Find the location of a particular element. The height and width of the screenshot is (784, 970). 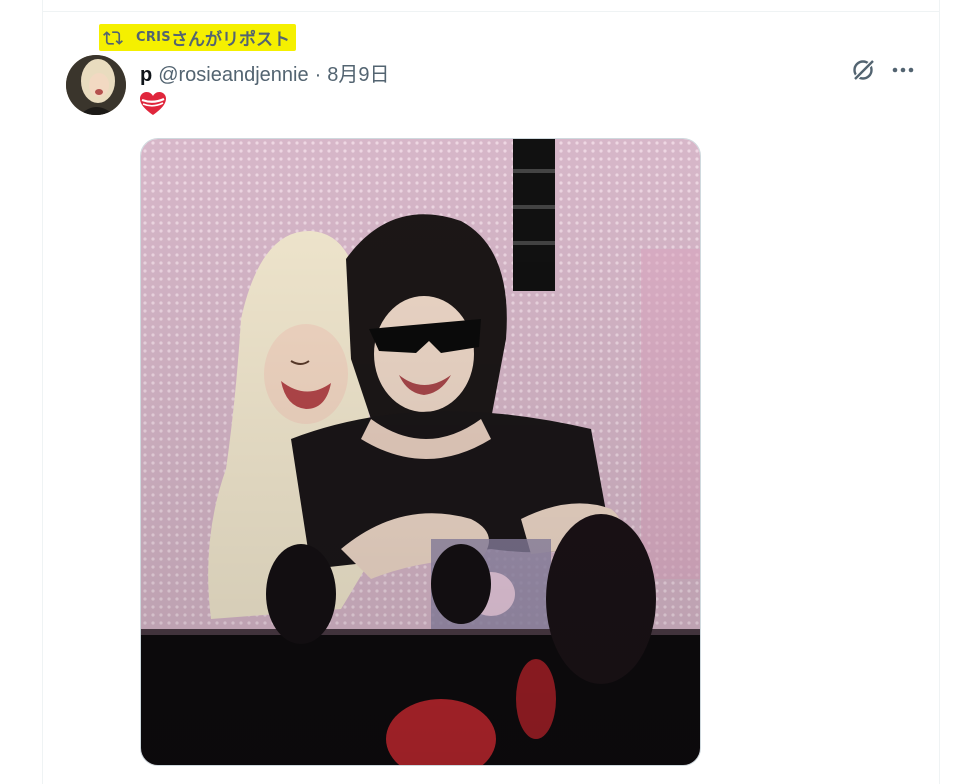

author-avatar is located at coordinates (96, 85).